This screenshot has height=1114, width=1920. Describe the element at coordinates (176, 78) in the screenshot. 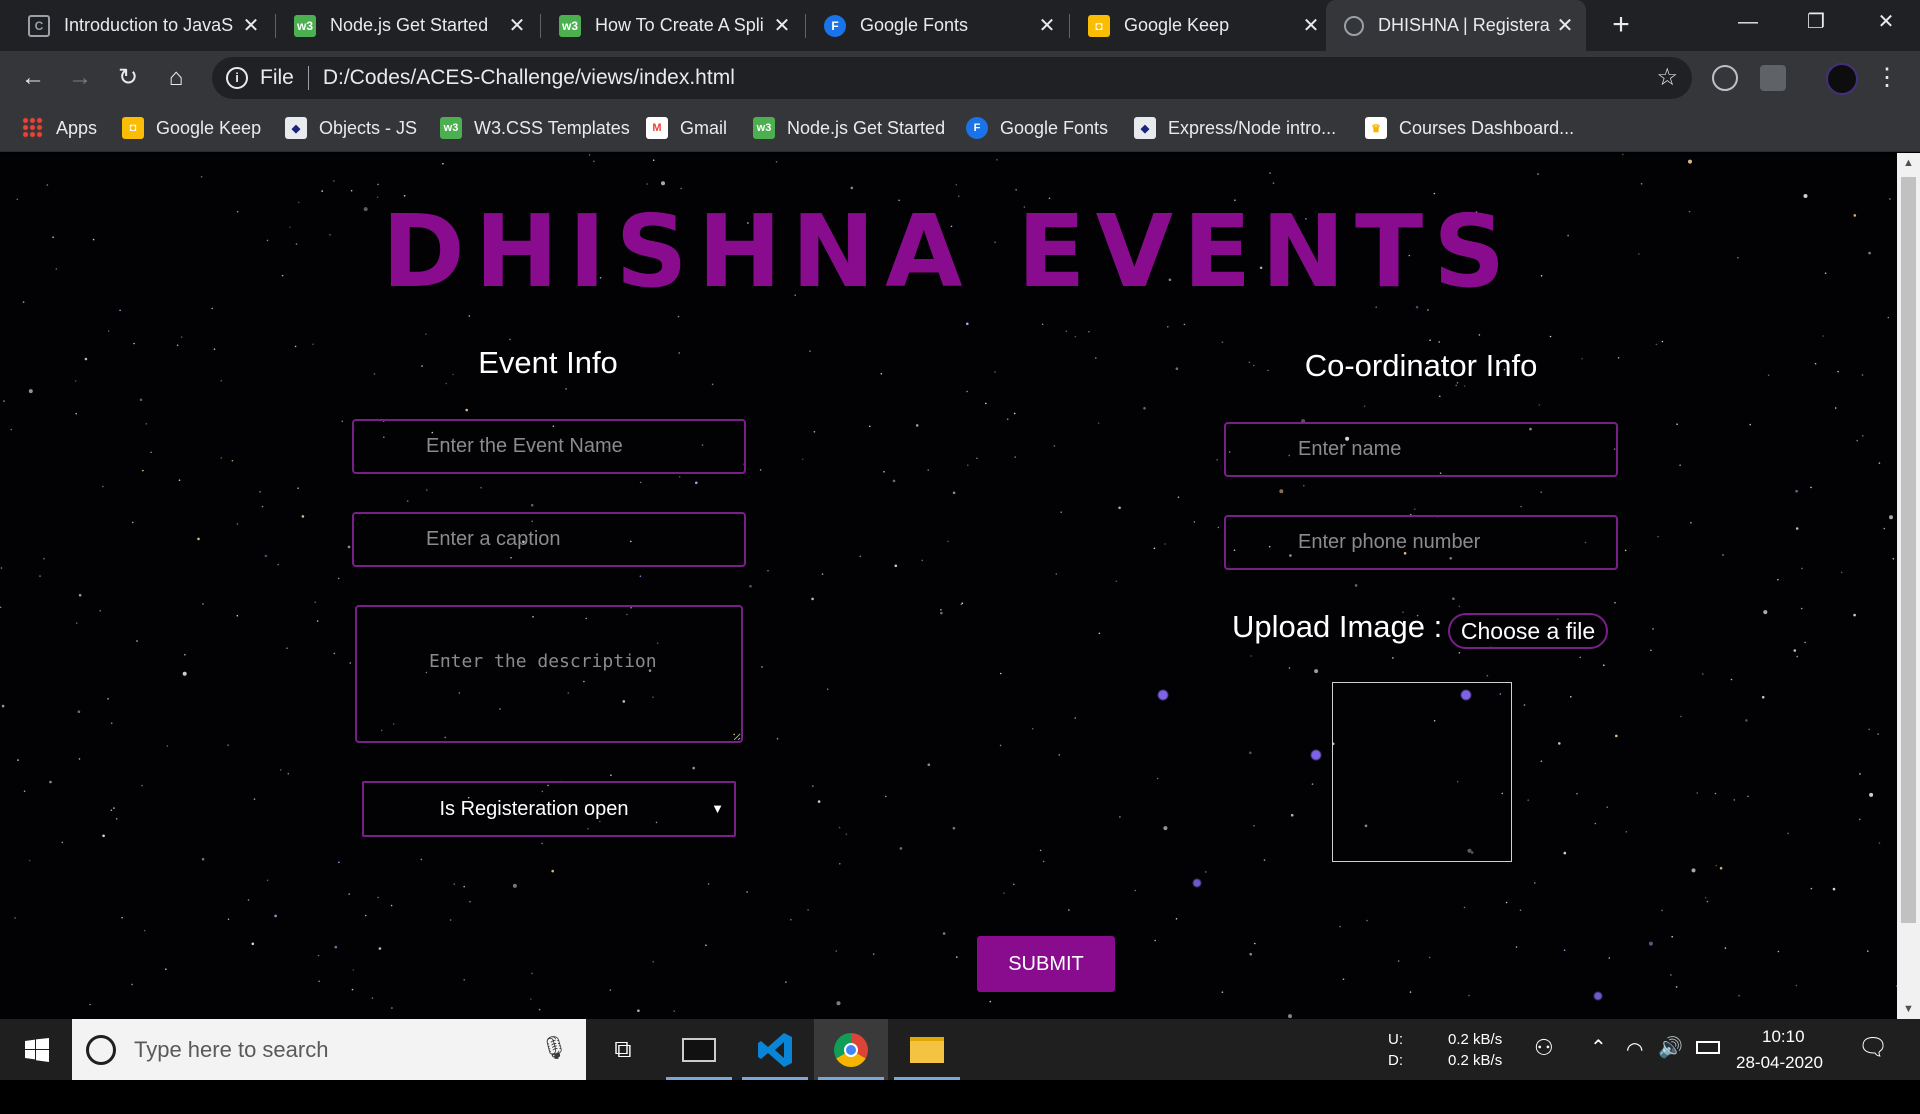

I see `home-icon: ⌂` at that location.